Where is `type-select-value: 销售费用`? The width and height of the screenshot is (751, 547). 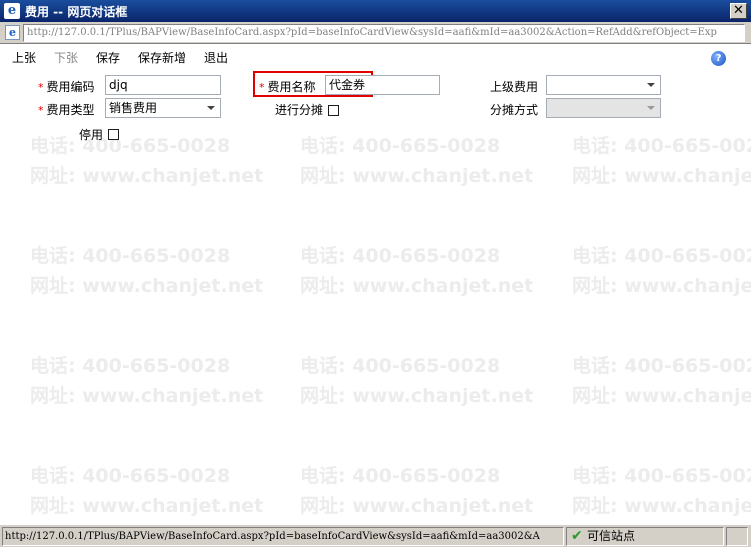
type-select-value: 销售费用 is located at coordinates (133, 108).